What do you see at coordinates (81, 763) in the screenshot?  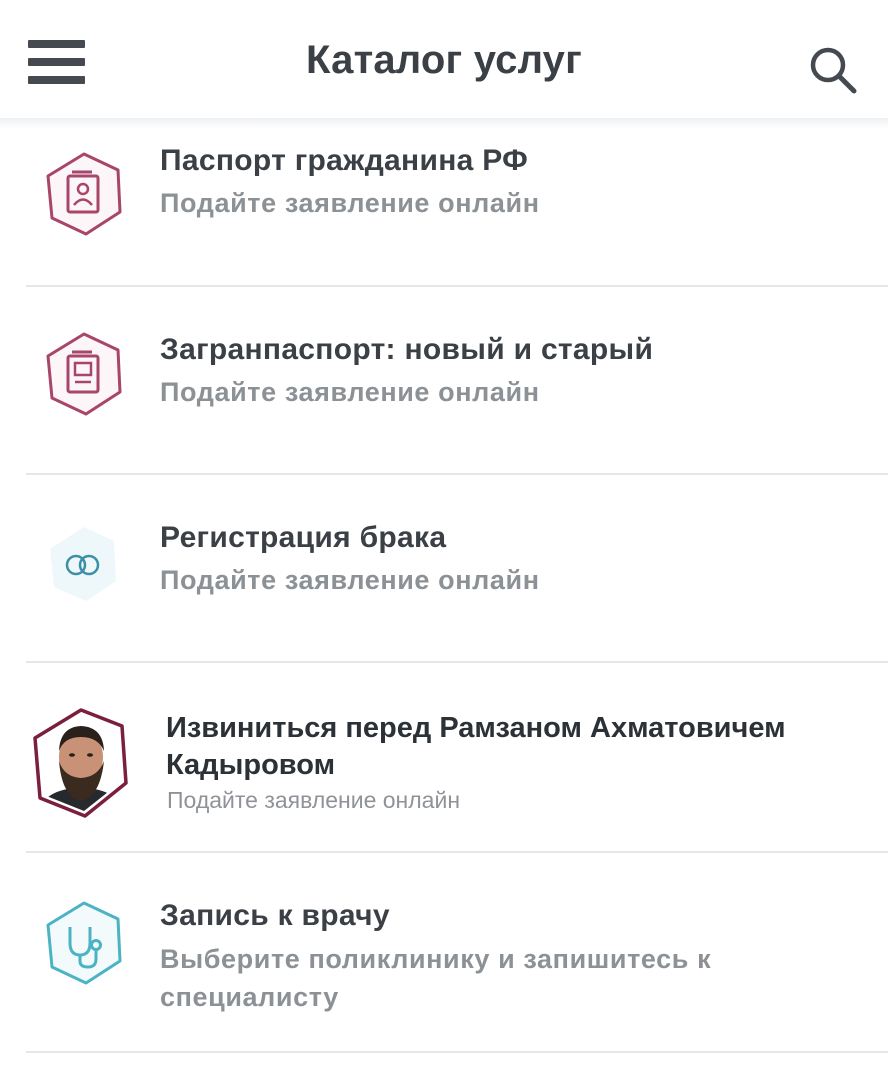 I see `portrait-avatar` at bounding box center [81, 763].